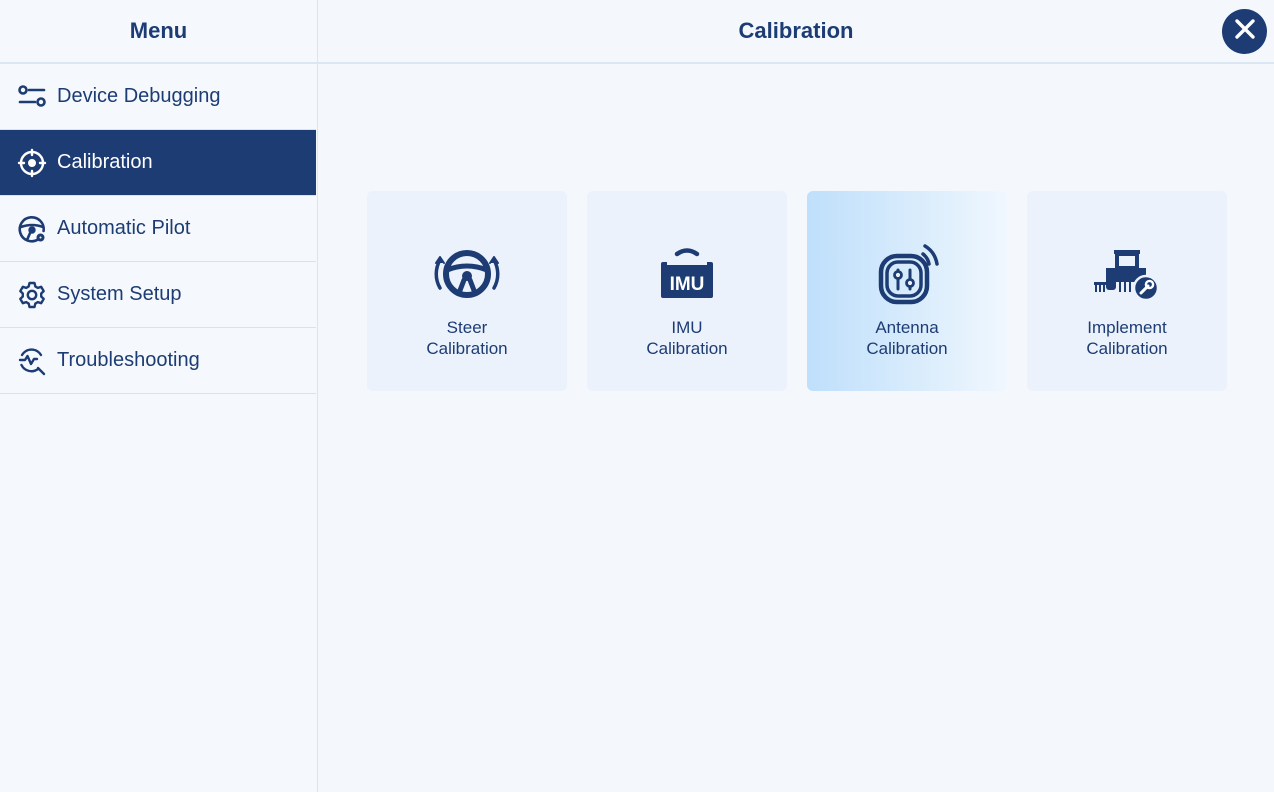 The image size is (1274, 792). I want to click on sidebar-item-label: Calibration, so click(105, 162).